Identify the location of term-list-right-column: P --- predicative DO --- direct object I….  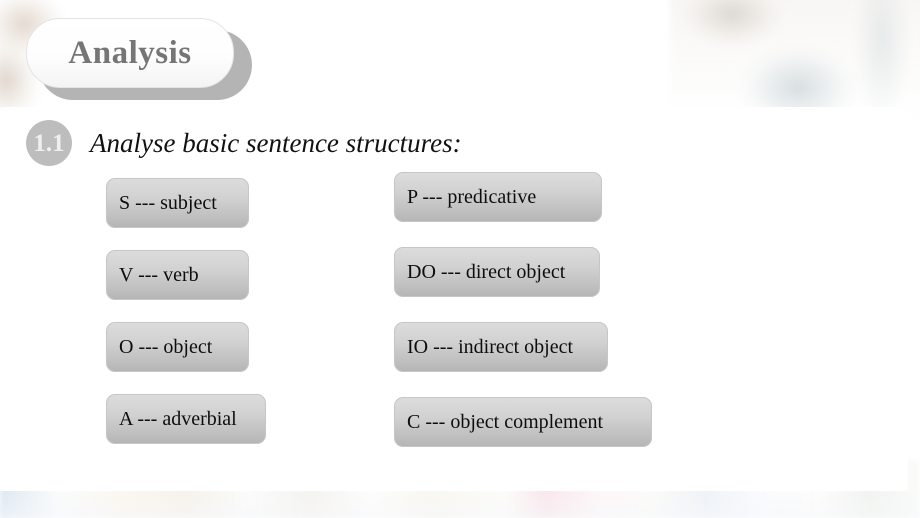
(523, 309).